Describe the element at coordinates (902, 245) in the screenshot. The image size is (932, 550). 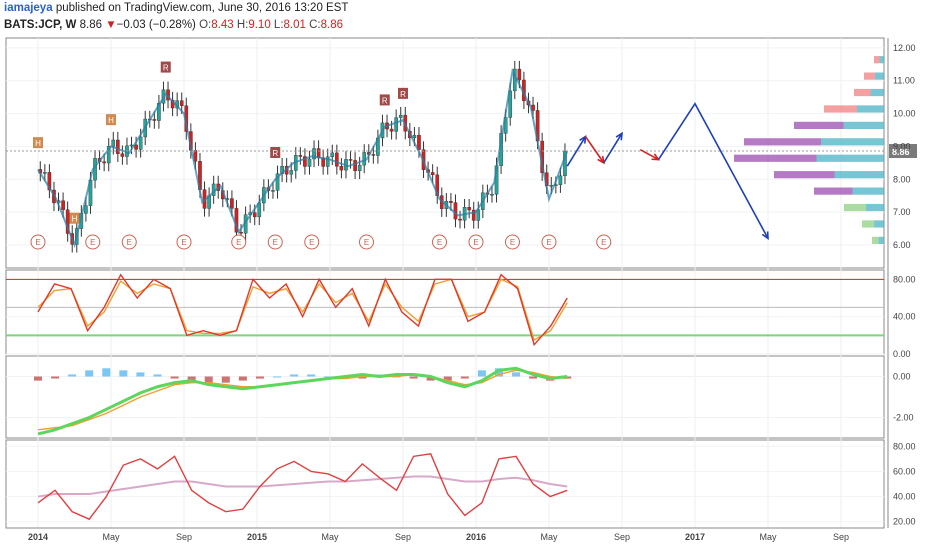
I see `y-tick-label: 6.00` at that location.